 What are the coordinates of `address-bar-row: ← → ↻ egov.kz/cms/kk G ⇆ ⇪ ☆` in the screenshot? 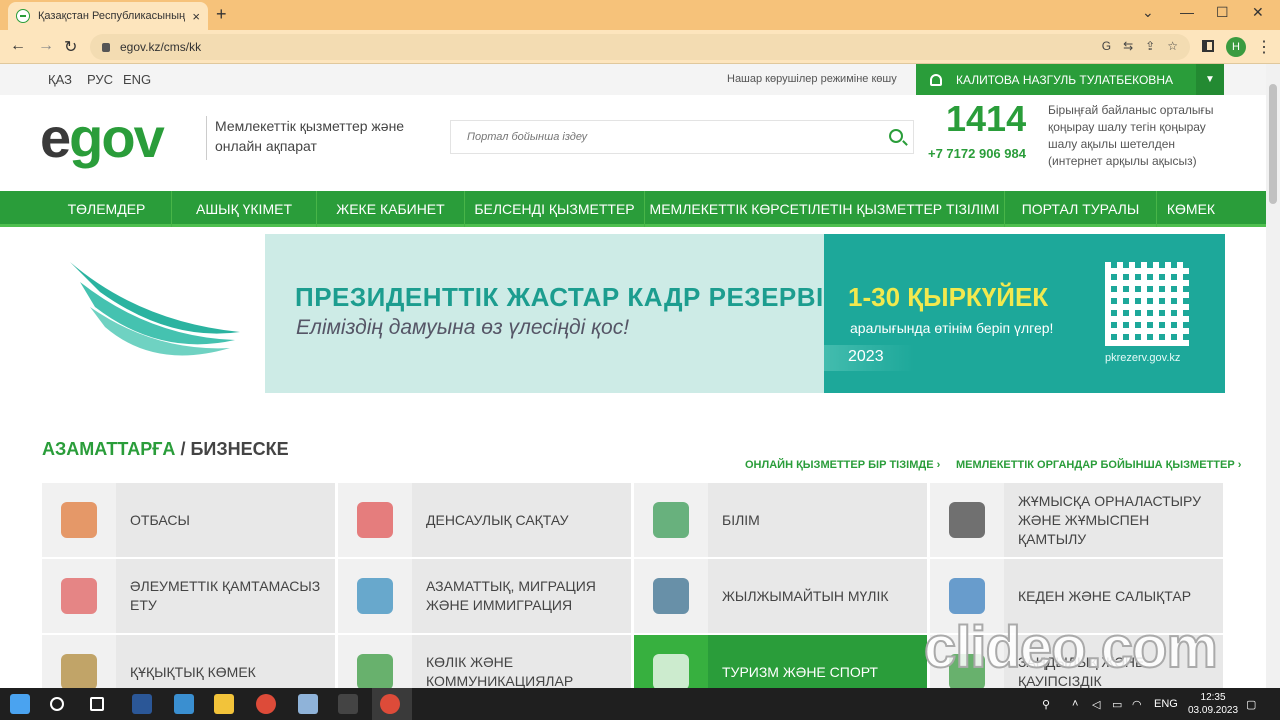 It's located at (640, 47).